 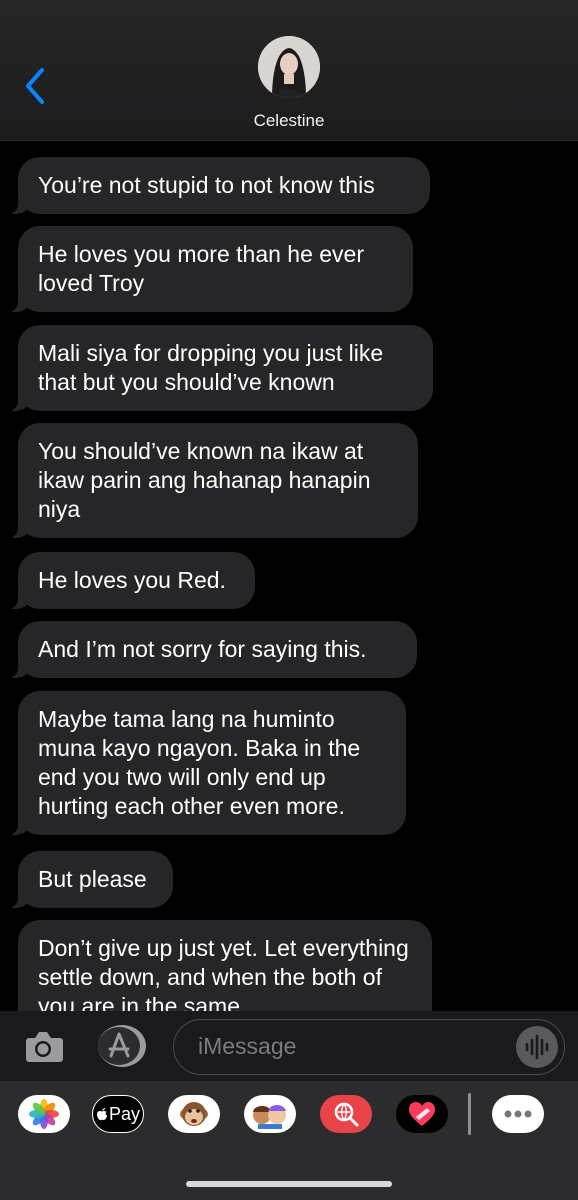 I want to click on audio-message-button, so click(x=537, y=1047).